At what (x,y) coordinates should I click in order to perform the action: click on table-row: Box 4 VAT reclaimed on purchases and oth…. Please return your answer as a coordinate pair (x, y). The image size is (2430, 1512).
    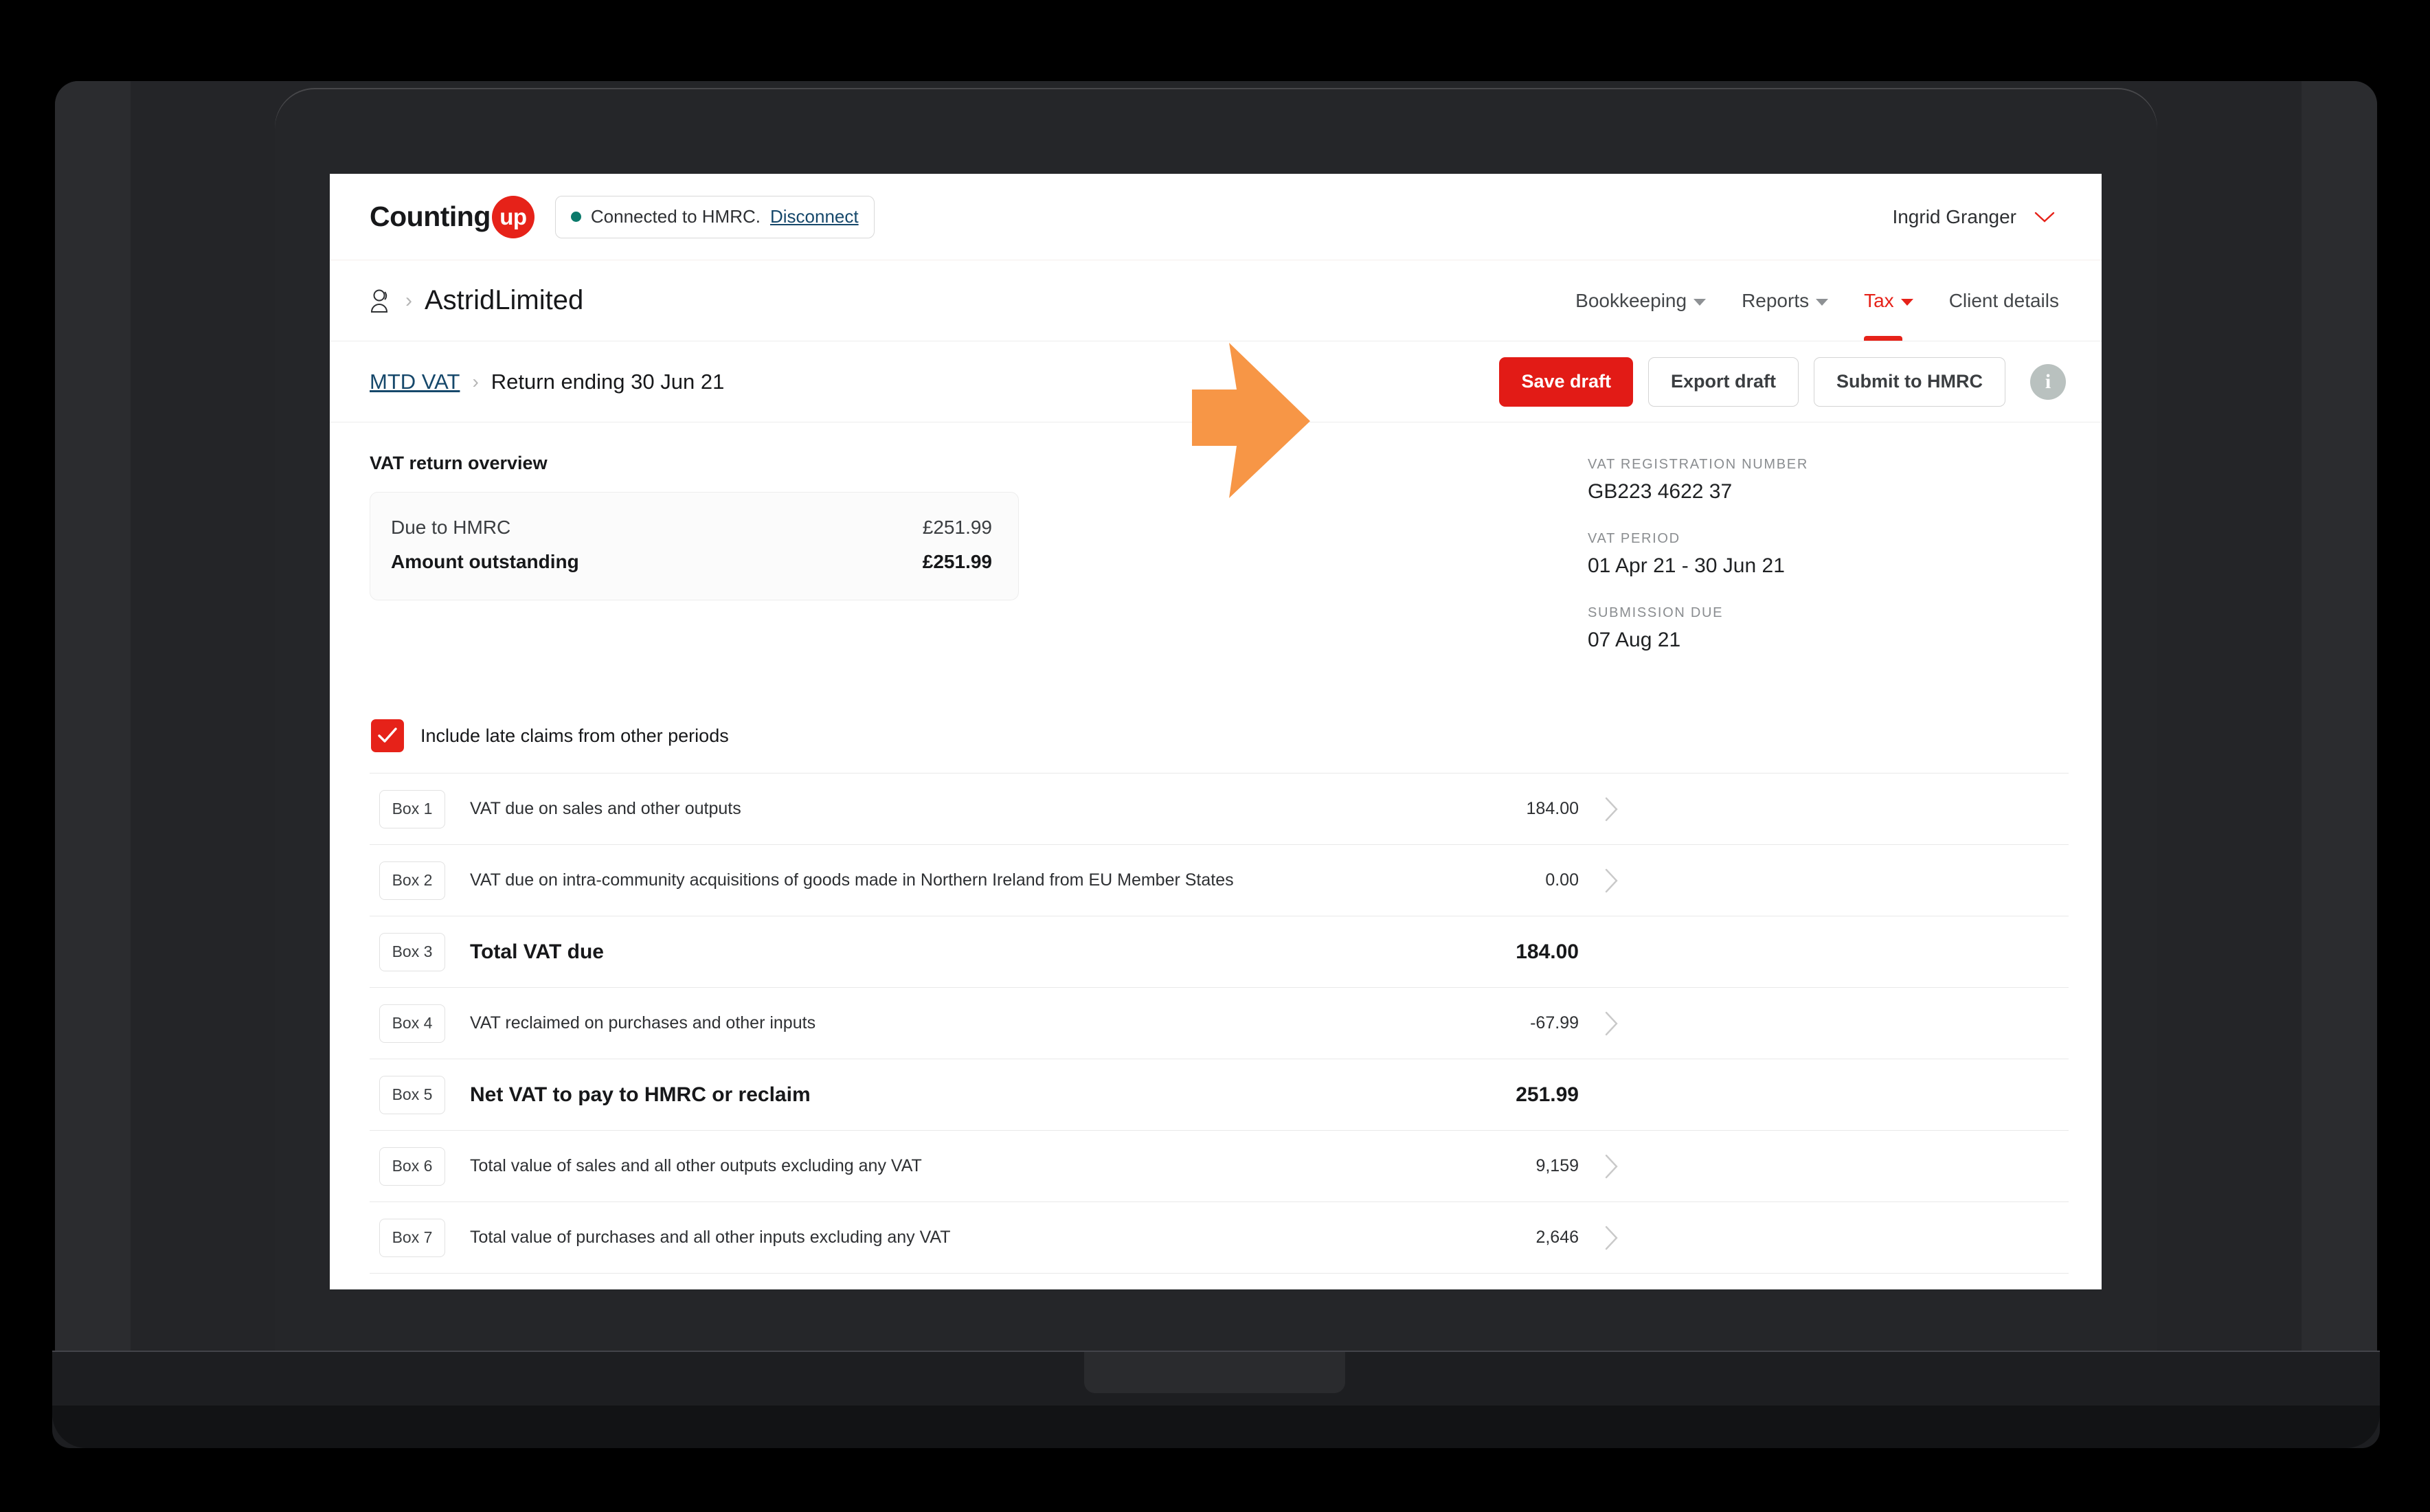
    Looking at the image, I should click on (1219, 1023).